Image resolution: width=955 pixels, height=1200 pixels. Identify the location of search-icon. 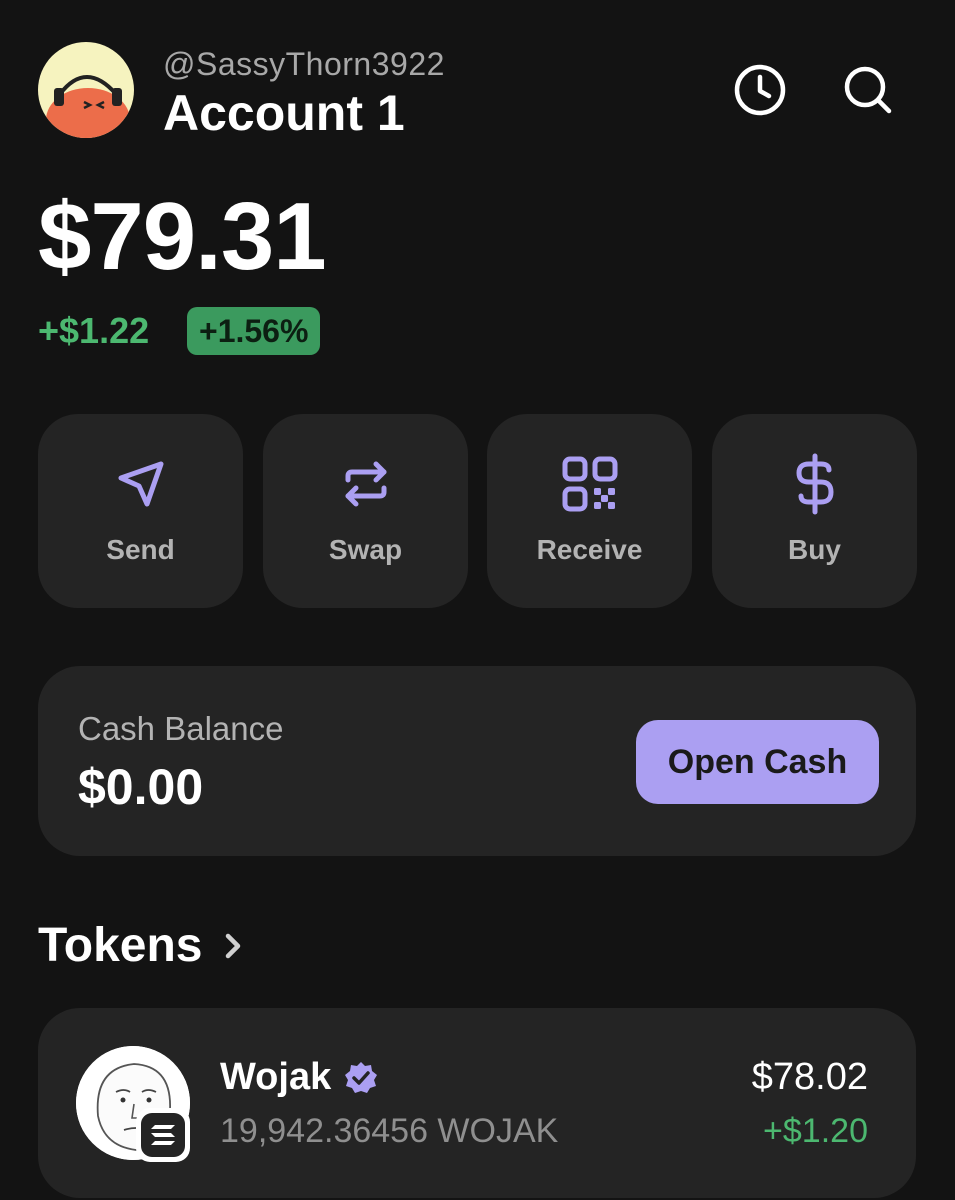
(868, 90).